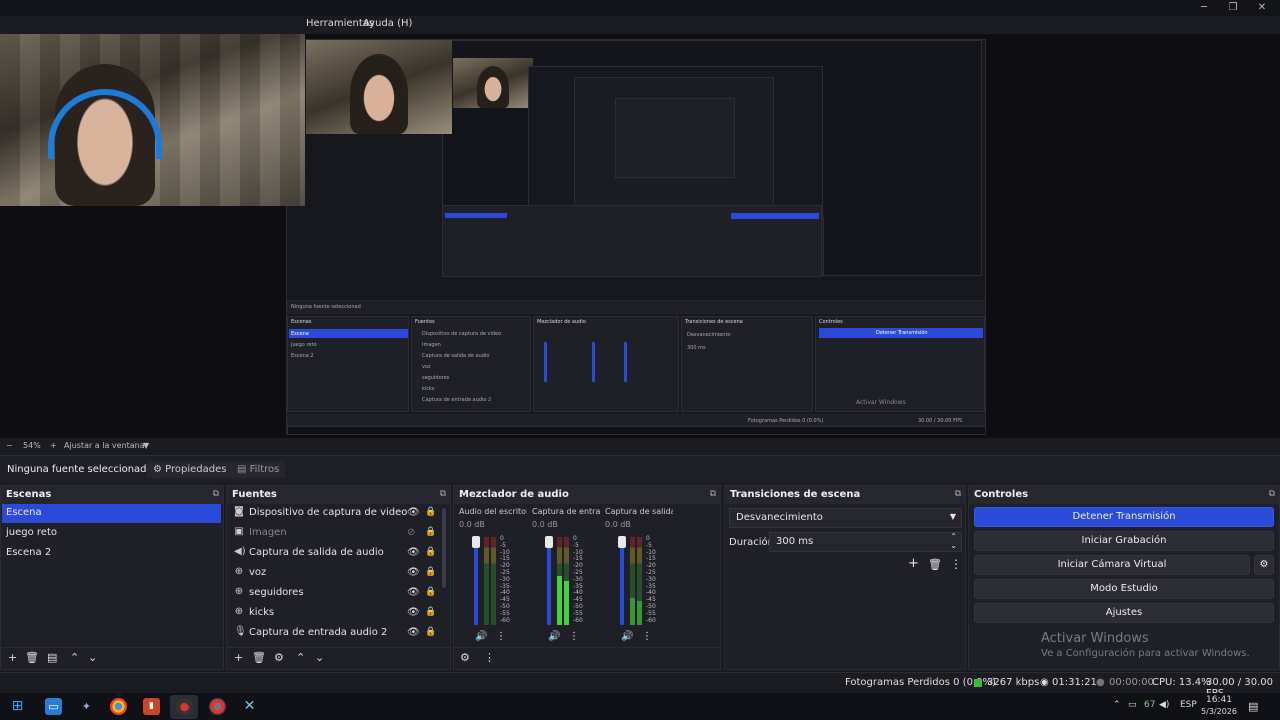  I want to click on obs-icon: ●, so click(184, 706).